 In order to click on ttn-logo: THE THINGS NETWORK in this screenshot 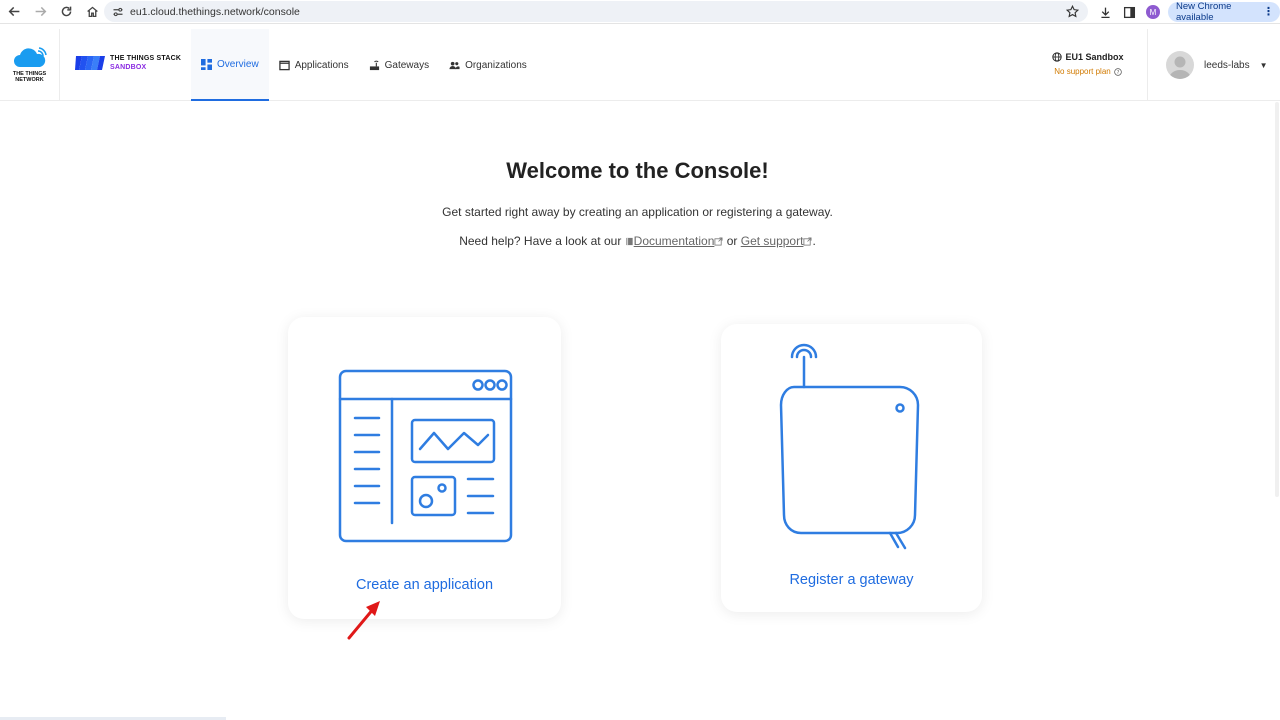, I will do `click(30, 65)`.